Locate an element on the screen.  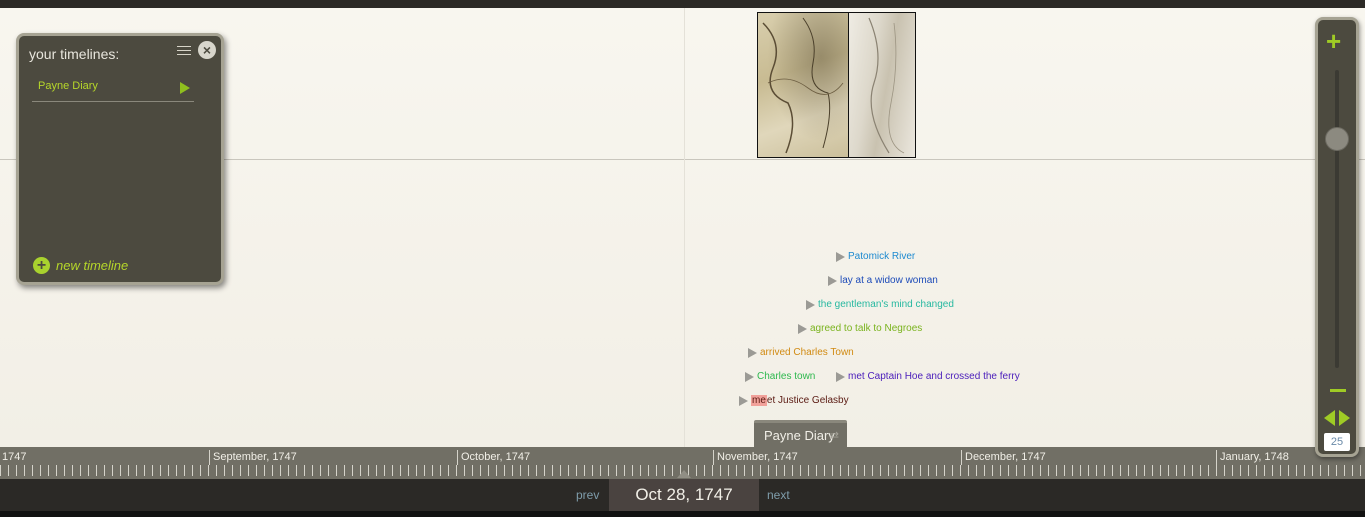
event-patomick-river: Patomick River is located at coordinates (875, 256).